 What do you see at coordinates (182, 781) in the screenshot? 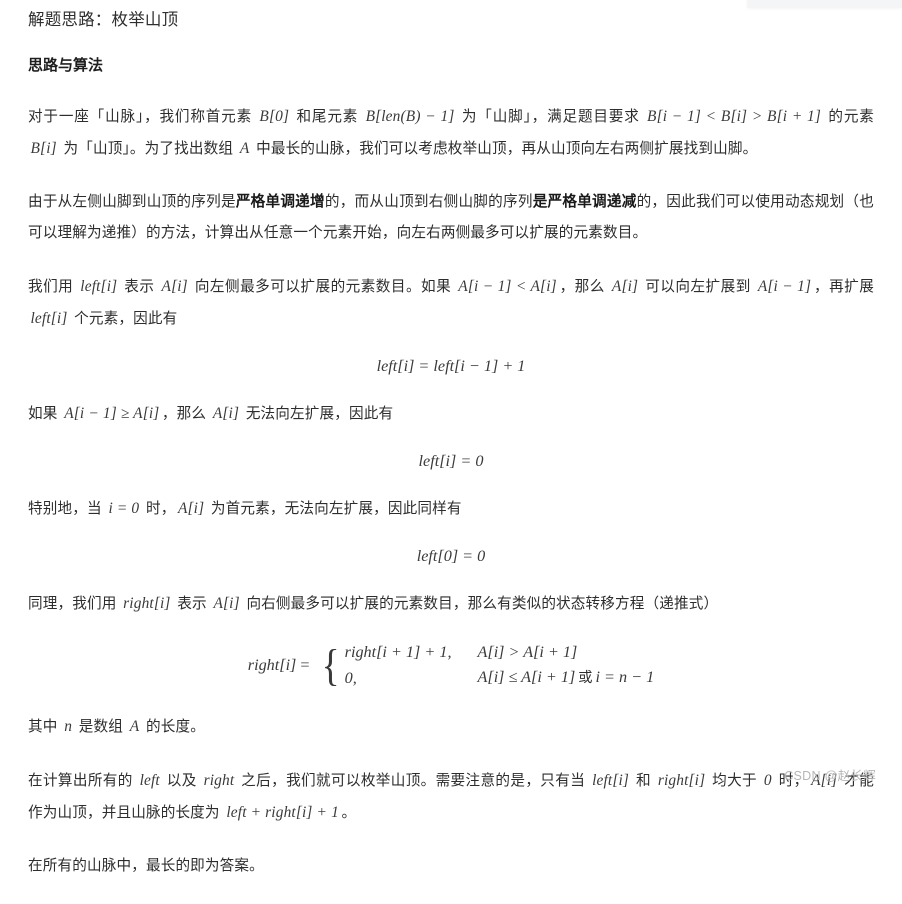
I see `text-run: 以及` at bounding box center [182, 781].